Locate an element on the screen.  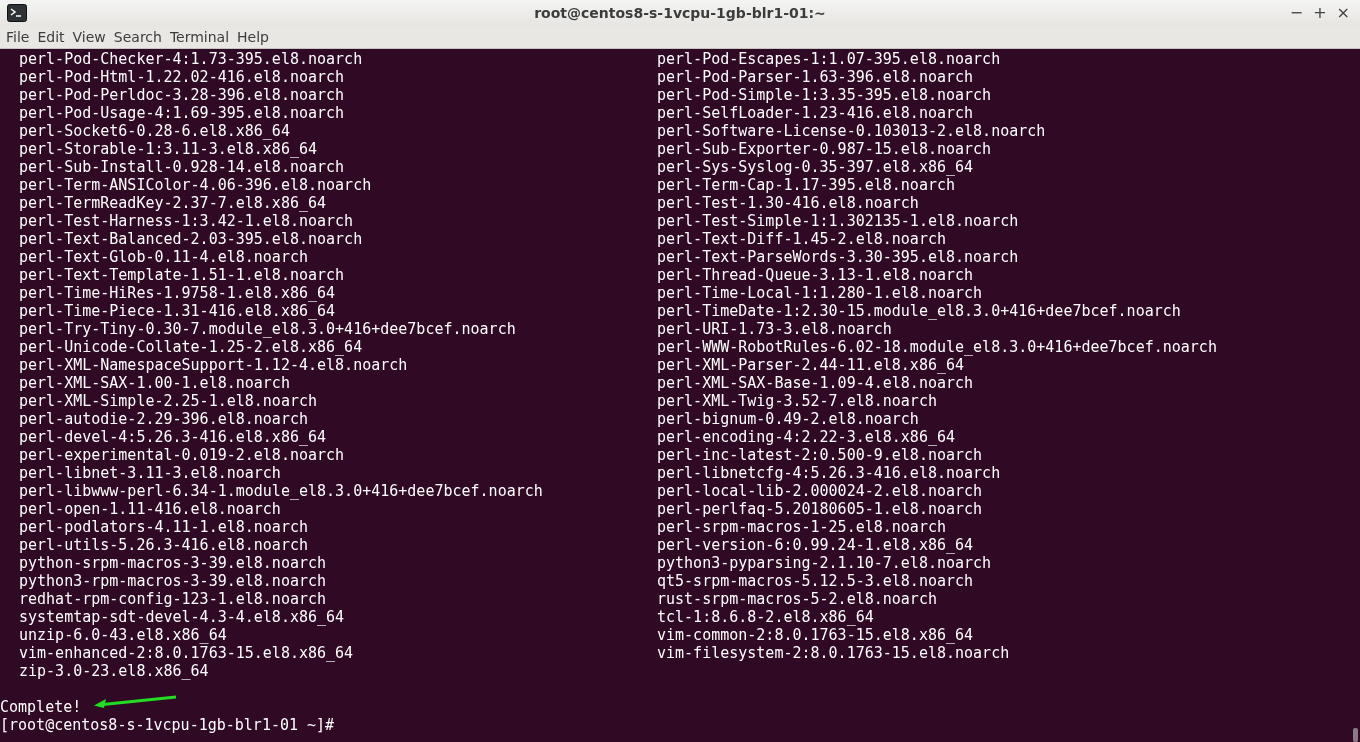
terminal-line: vim-filesystem-2:8.0.1763-15.el8.noarch is located at coordinates (833, 653).